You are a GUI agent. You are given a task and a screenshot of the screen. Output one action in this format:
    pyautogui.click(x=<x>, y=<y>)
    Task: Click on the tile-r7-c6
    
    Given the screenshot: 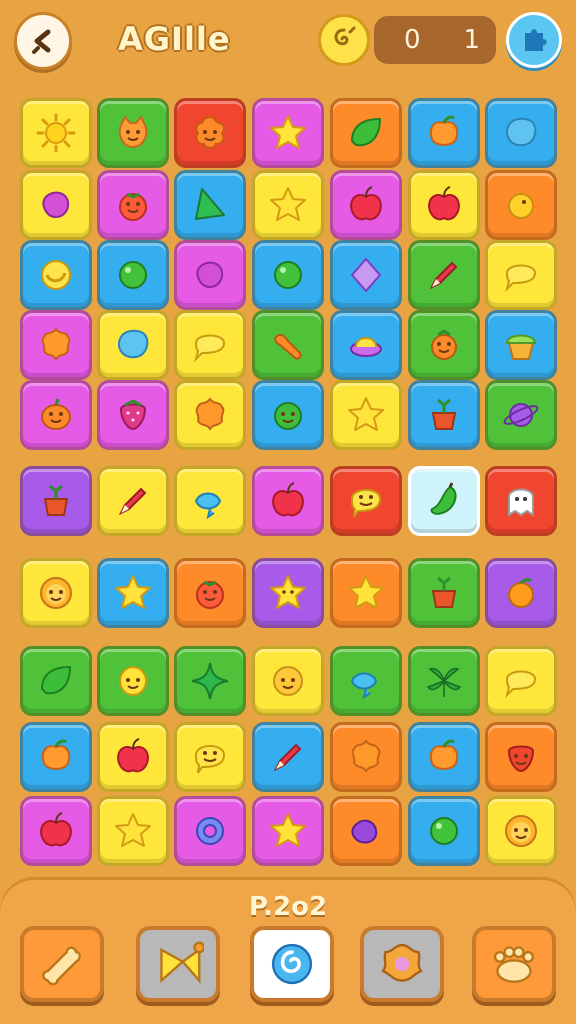 What is the action you would take?
    pyautogui.click(x=444, y=593)
    